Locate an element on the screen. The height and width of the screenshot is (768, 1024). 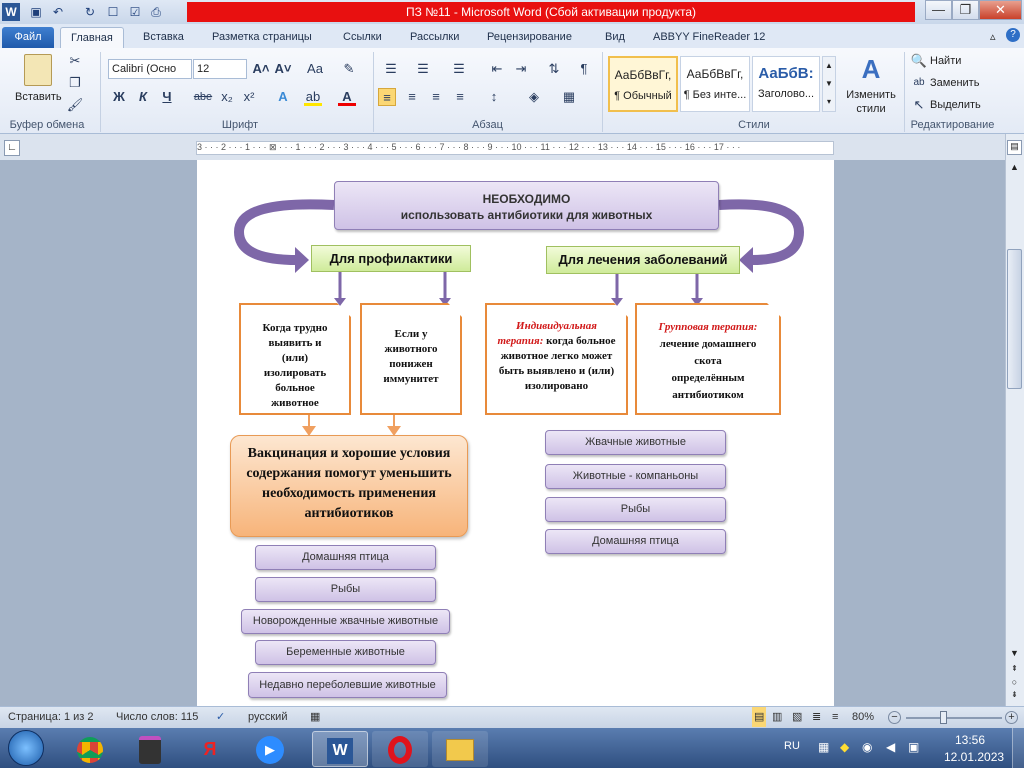
tab-home: Главная is located at coordinates (92, 37).